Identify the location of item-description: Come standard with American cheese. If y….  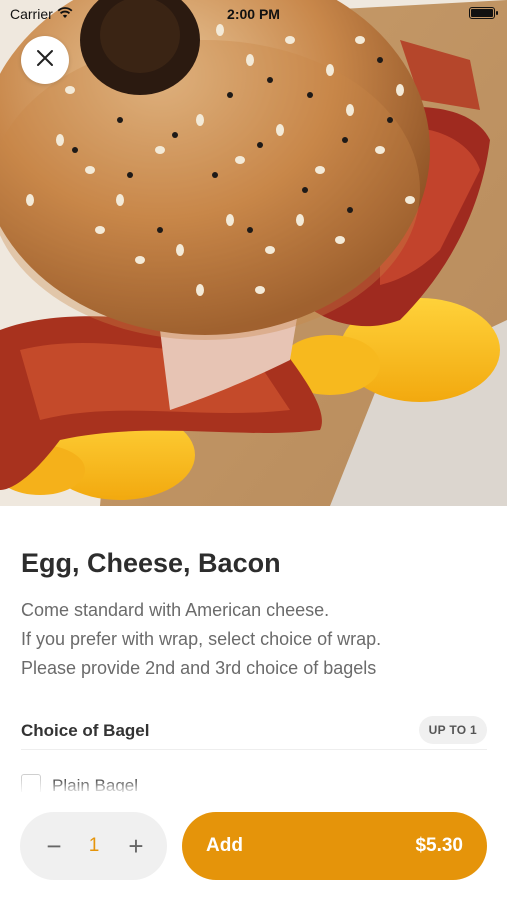
(256, 639).